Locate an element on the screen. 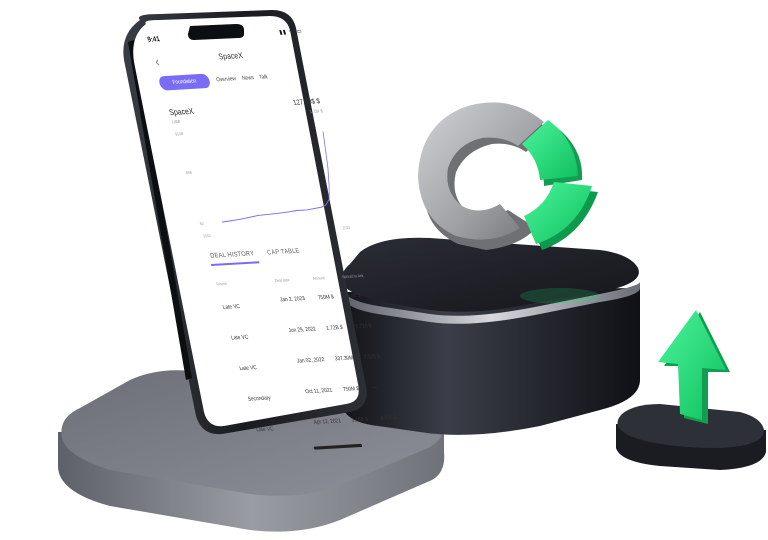 The height and width of the screenshot is (540, 768). table-cell: 337.30M $ is located at coordinates (346, 359).